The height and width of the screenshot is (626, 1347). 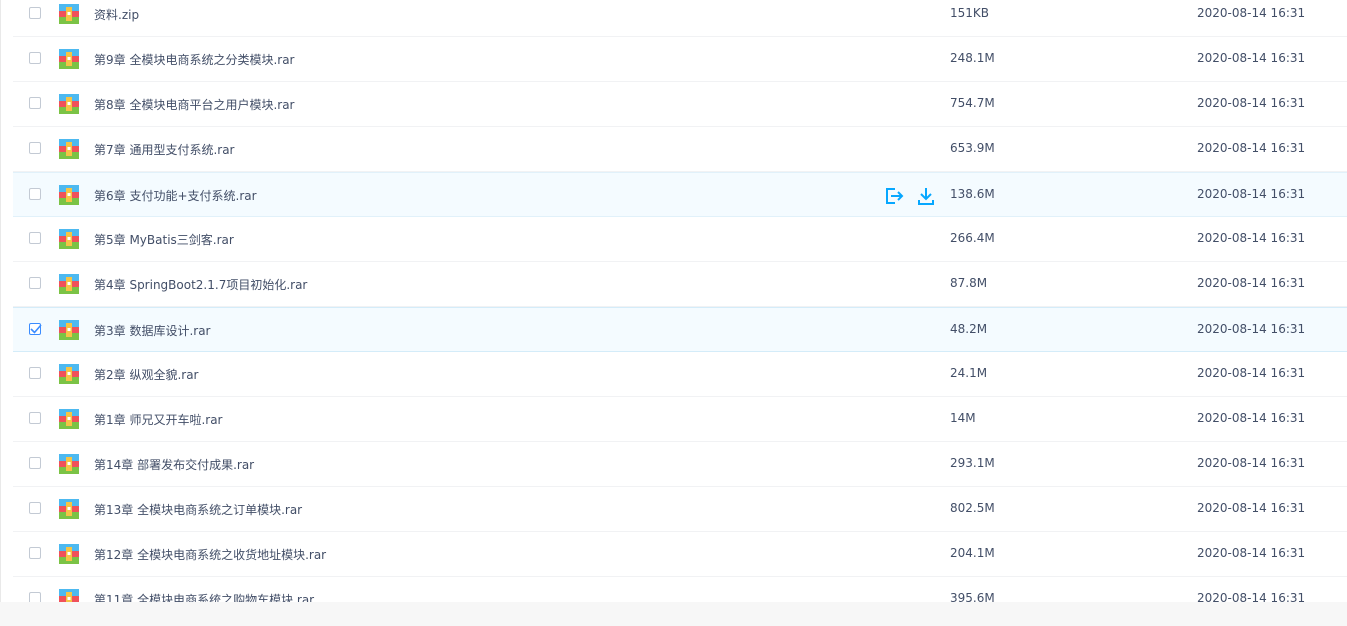 What do you see at coordinates (174, 464) in the screenshot?
I see `file-name: 第14章 部署发布交付成果.rar` at bounding box center [174, 464].